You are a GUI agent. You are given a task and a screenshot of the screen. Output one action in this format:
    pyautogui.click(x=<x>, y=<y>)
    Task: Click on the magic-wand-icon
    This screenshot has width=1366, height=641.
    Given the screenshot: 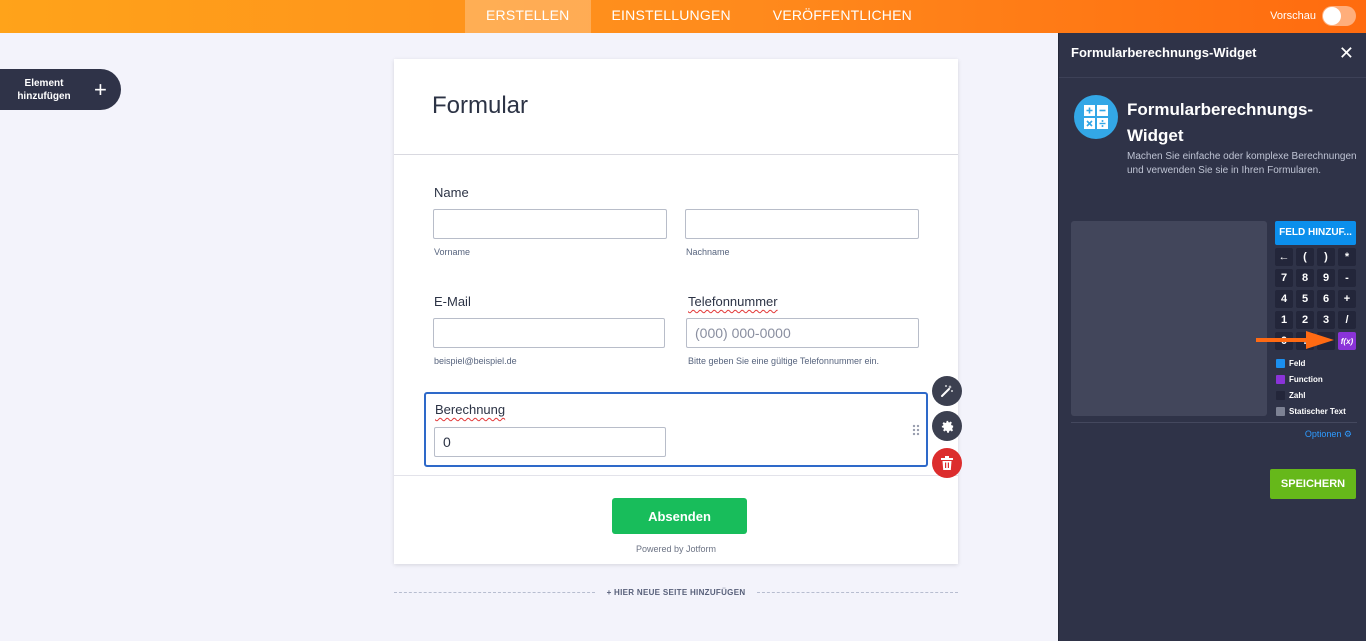 What is the action you would take?
    pyautogui.click(x=947, y=391)
    